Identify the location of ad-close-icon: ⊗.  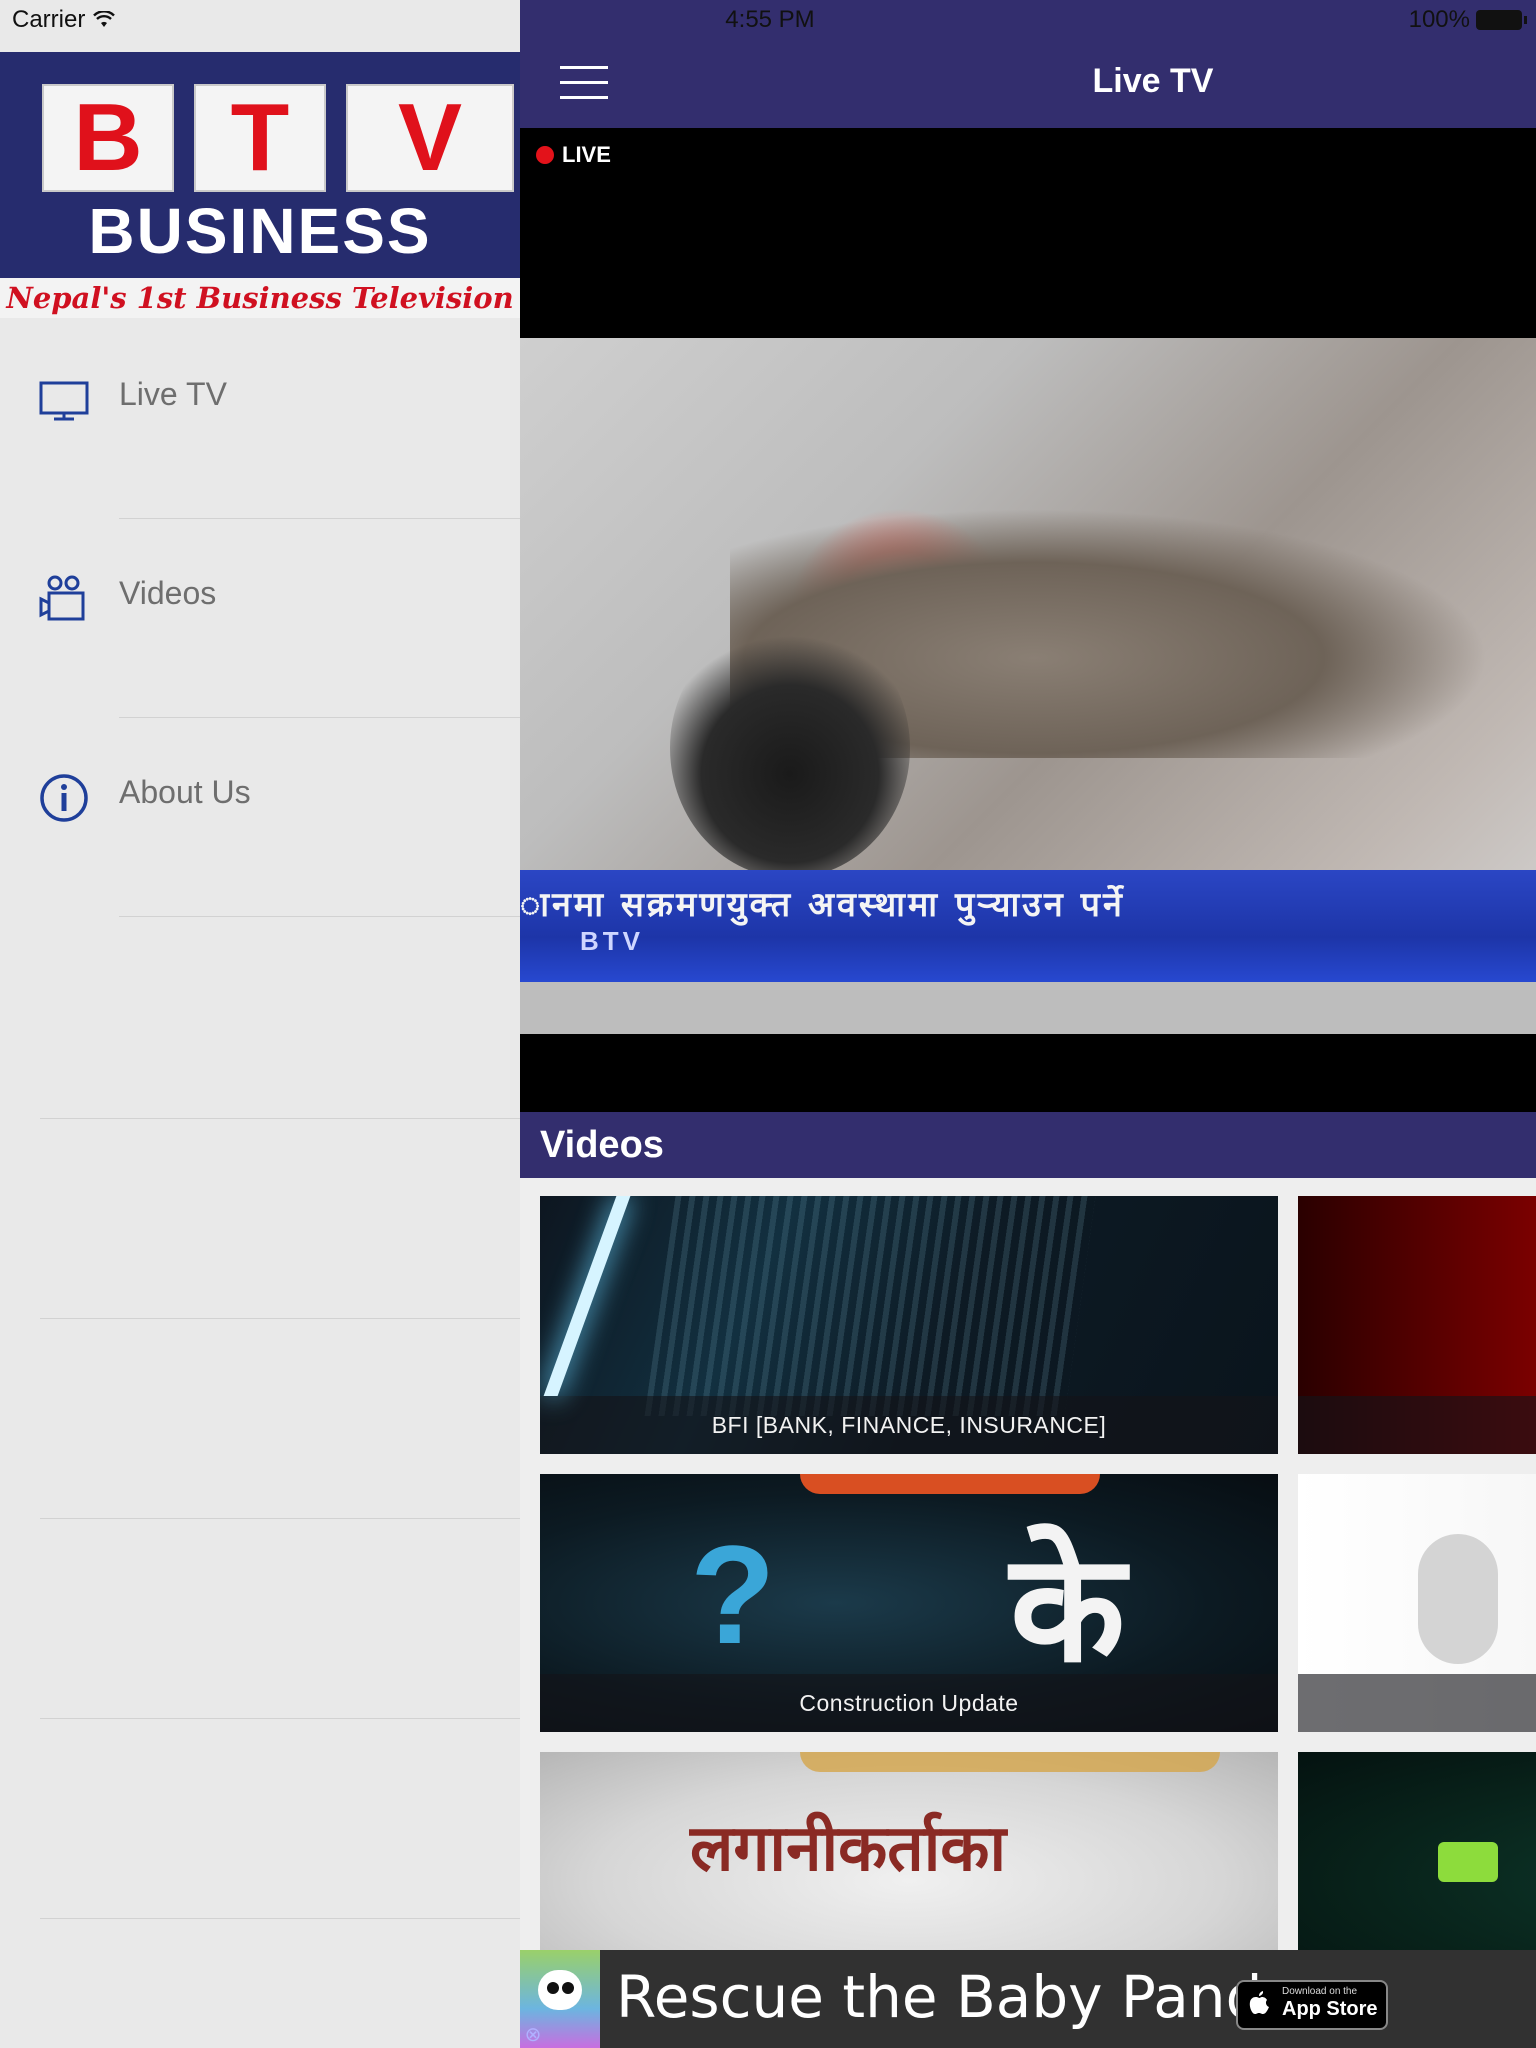
(533, 2035).